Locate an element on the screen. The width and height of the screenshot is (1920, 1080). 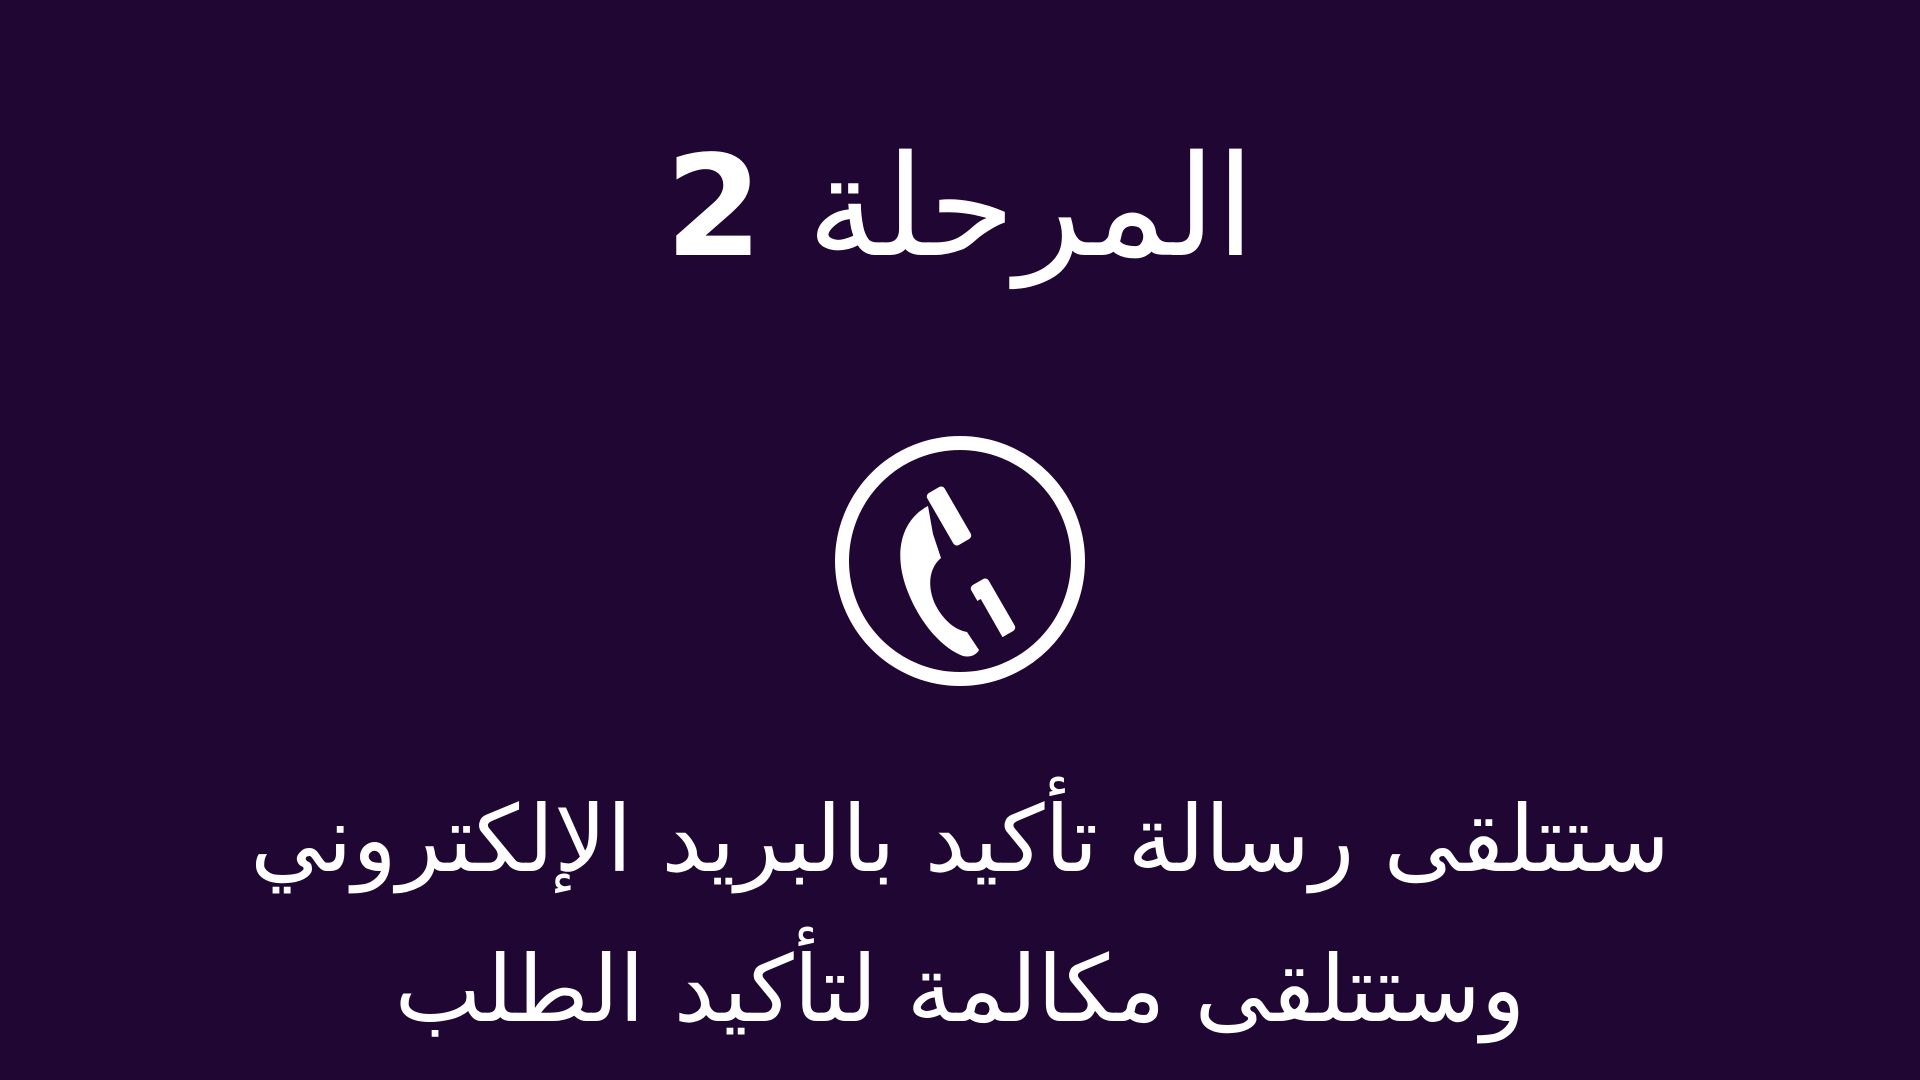
step-heading-number: 2 is located at coordinates (714, 207).